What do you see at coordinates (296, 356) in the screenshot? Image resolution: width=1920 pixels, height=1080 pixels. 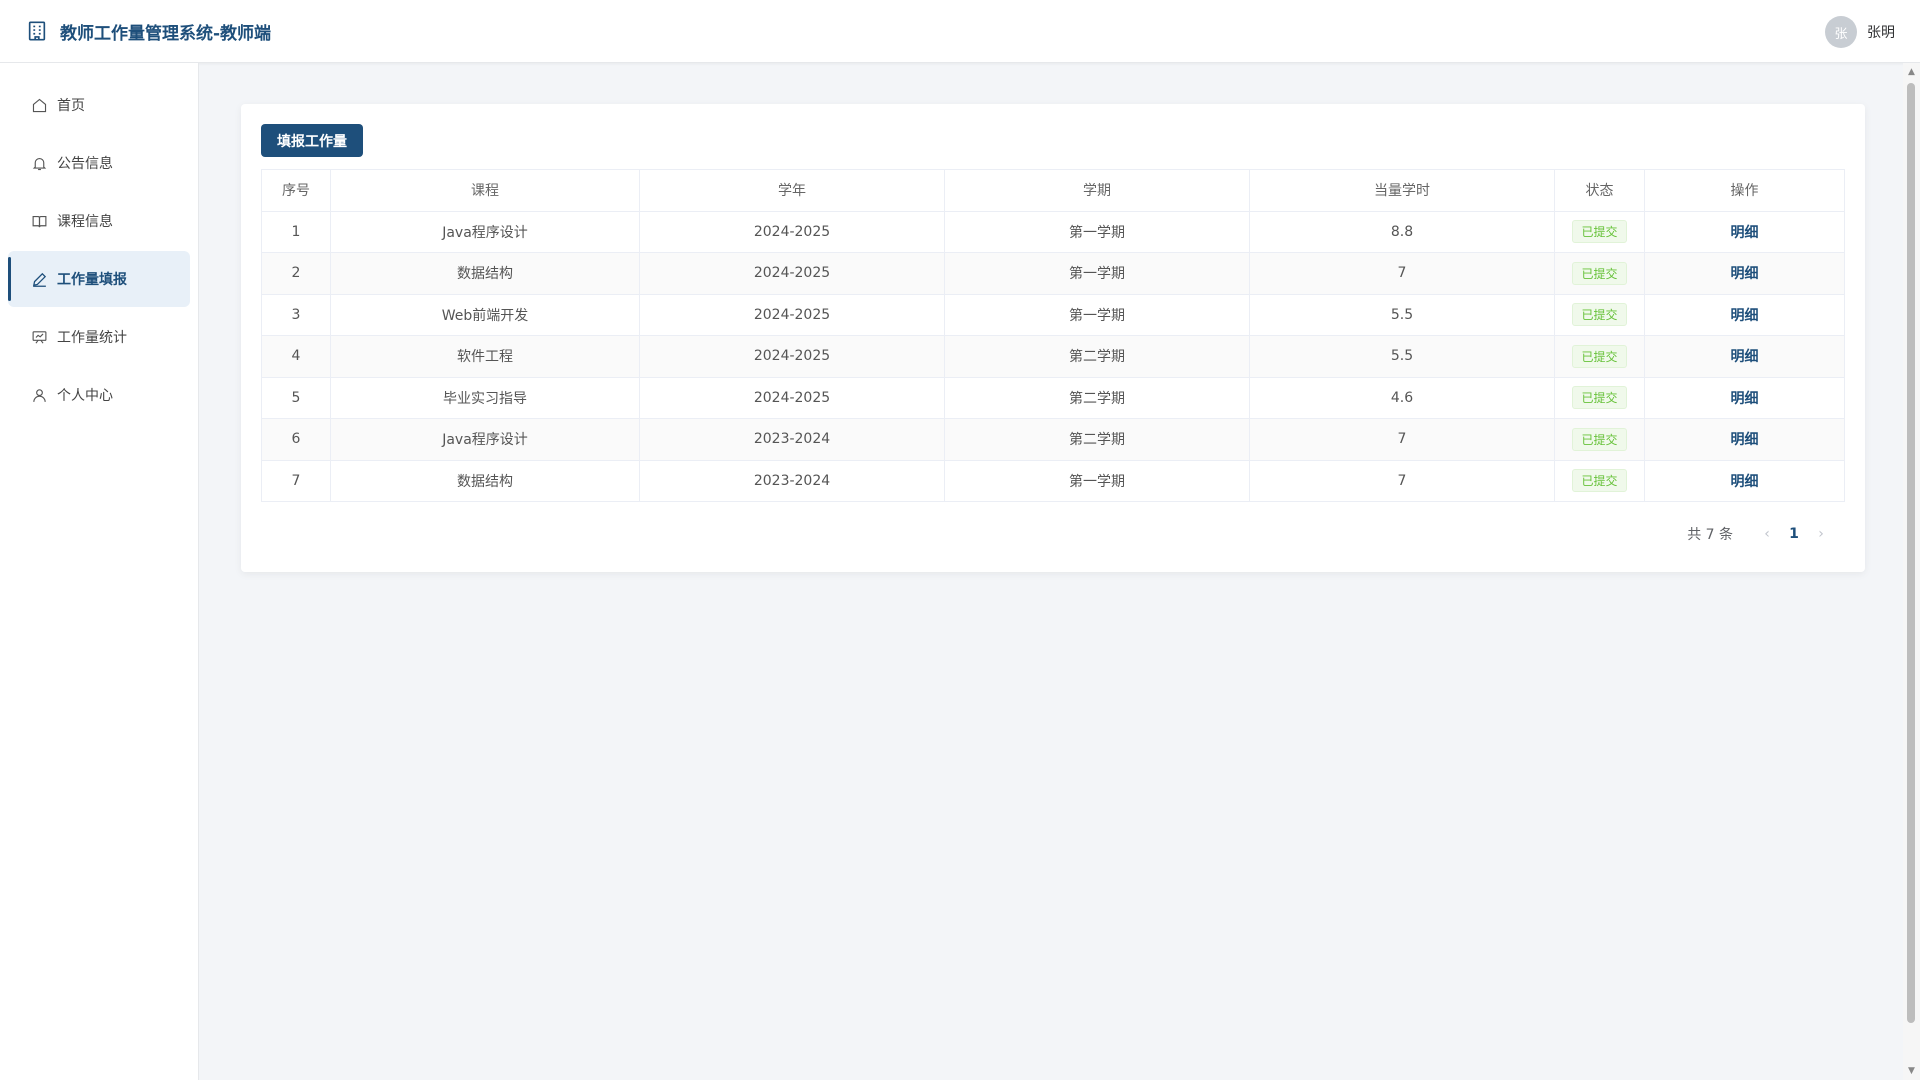 I see `cell-index: 4` at bounding box center [296, 356].